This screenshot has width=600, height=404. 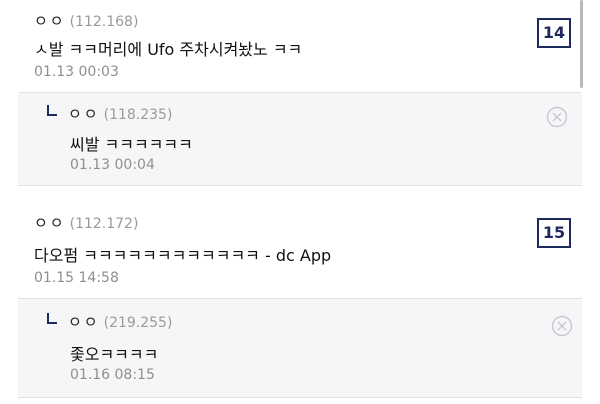 What do you see at coordinates (138, 323) in the screenshot?
I see `reply-ip: (219.255)` at bounding box center [138, 323].